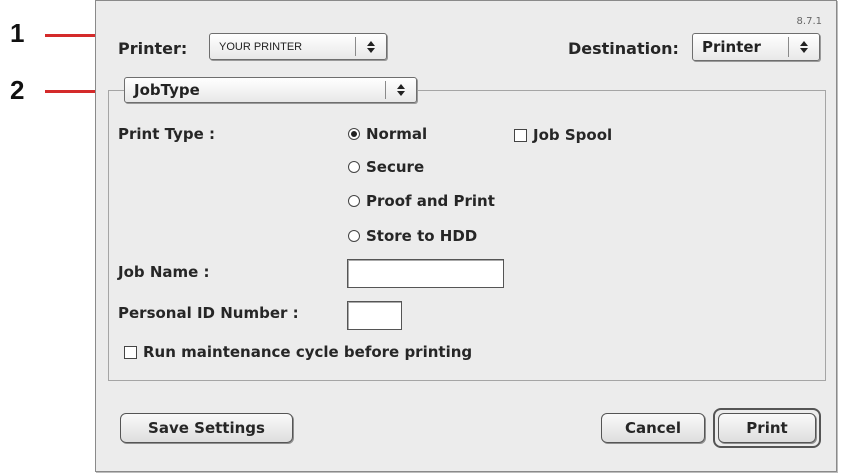 This screenshot has width=845, height=476. I want to click on panel-popup: JobType, so click(270, 90).